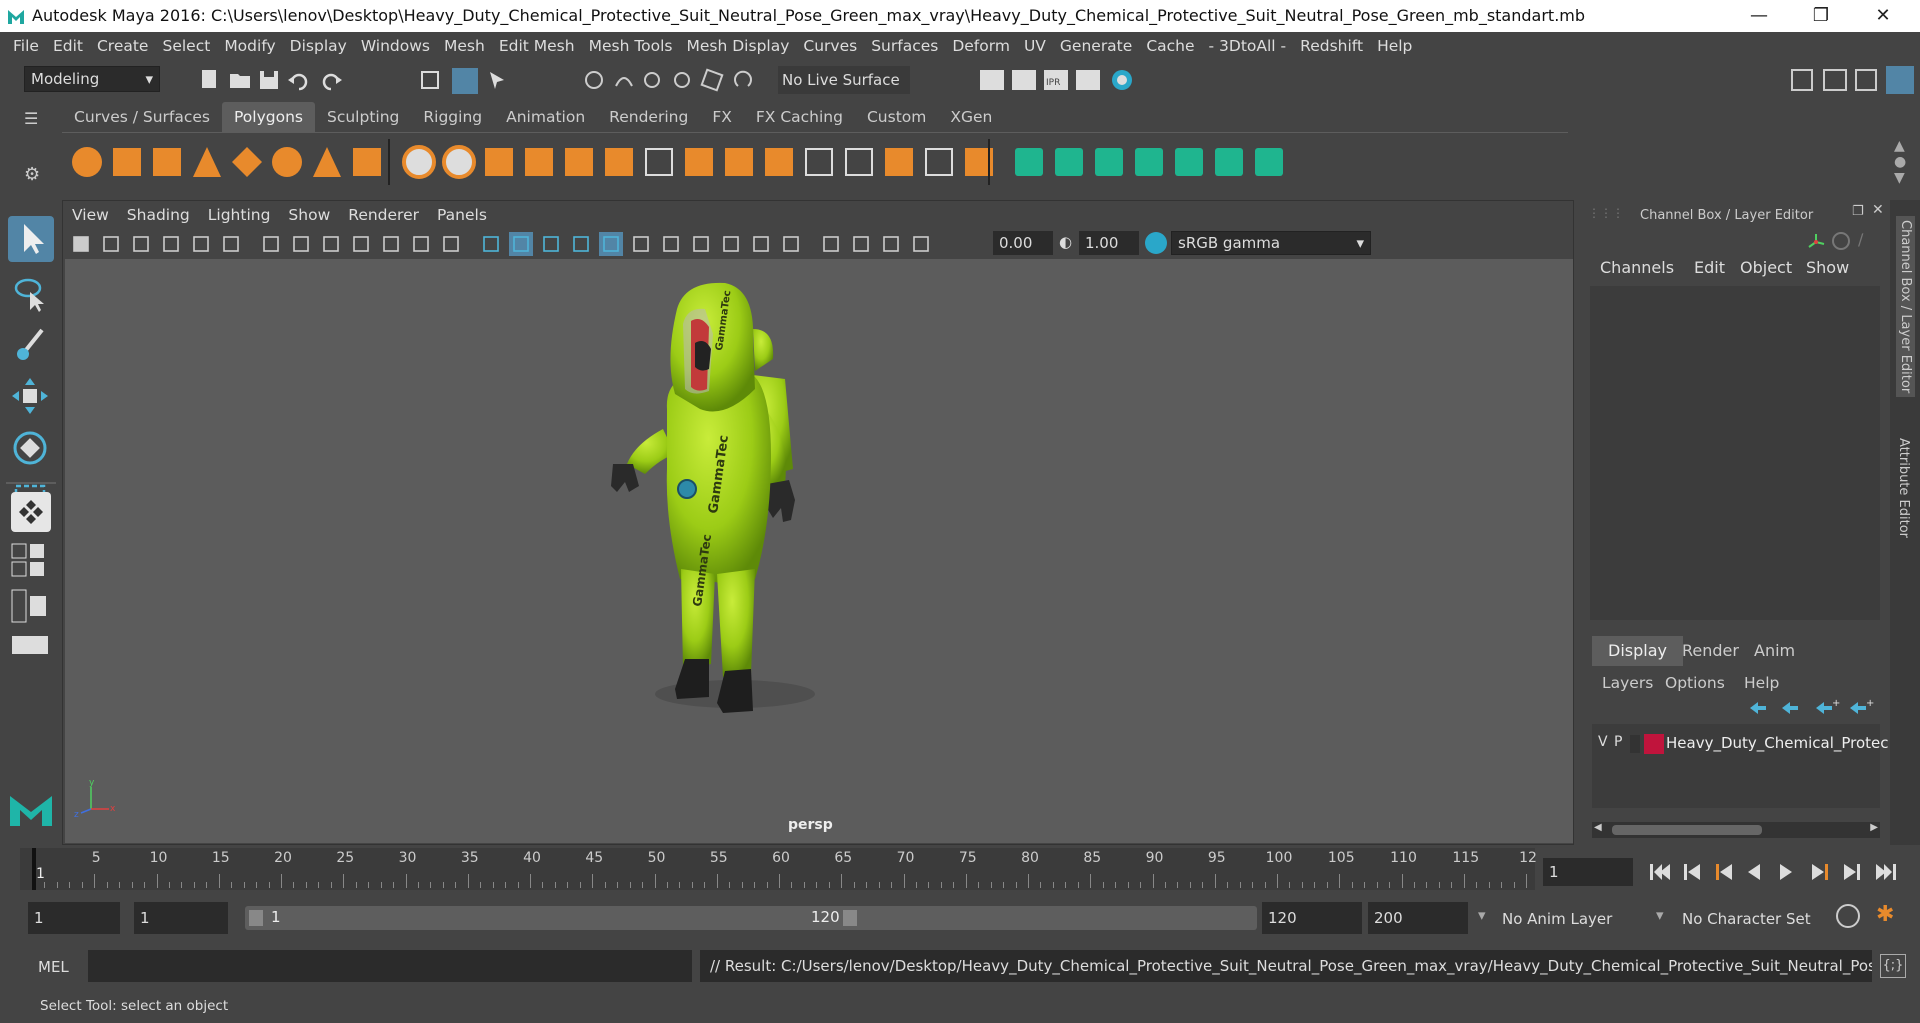 The height and width of the screenshot is (1023, 1920). I want to click on shelf-tab-rendering: Rendering, so click(648, 117).